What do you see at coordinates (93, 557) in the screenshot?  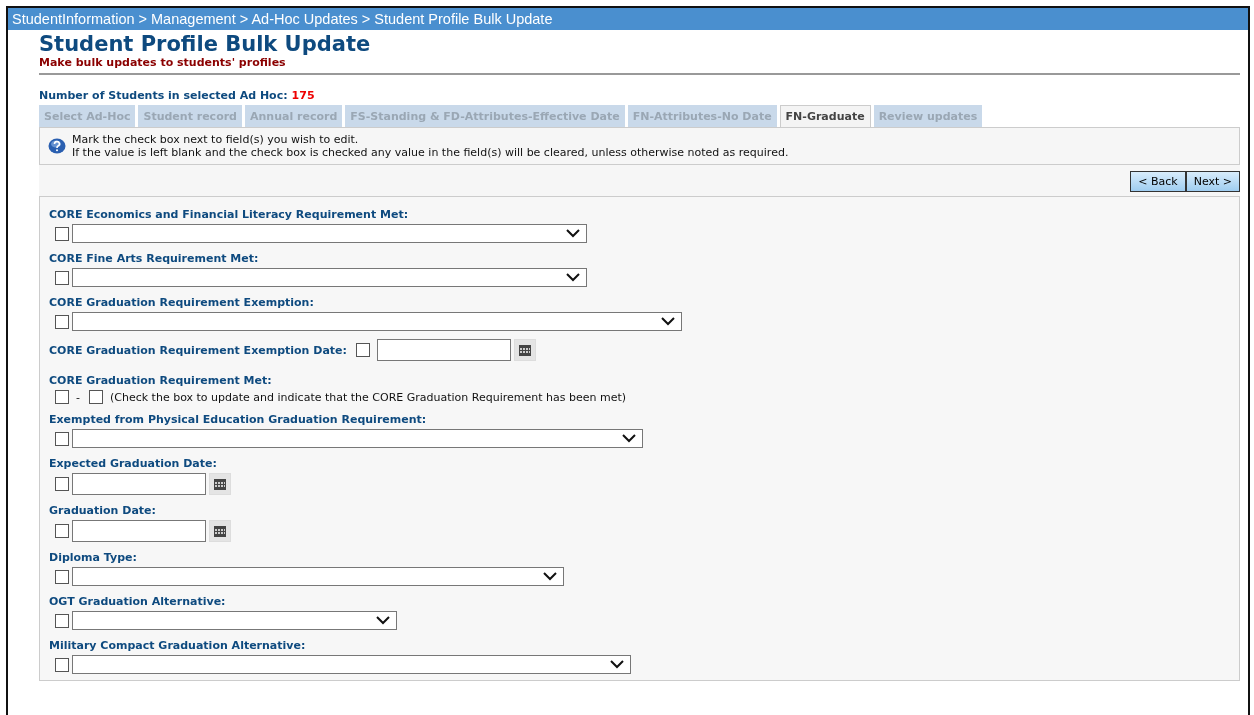 I see `field-label: Diploma Type:` at bounding box center [93, 557].